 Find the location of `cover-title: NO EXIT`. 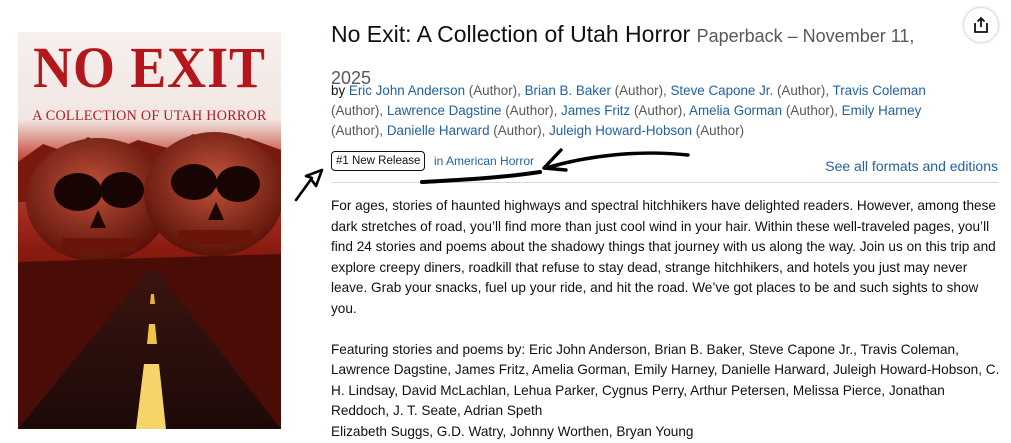

cover-title: NO EXIT is located at coordinates (149, 67).